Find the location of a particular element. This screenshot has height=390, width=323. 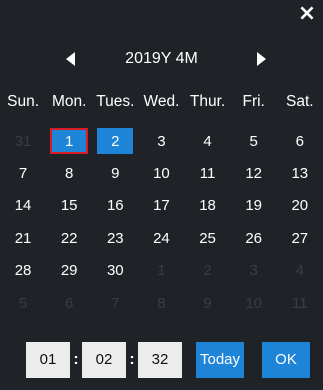

day-label: 28 is located at coordinates (23, 271).